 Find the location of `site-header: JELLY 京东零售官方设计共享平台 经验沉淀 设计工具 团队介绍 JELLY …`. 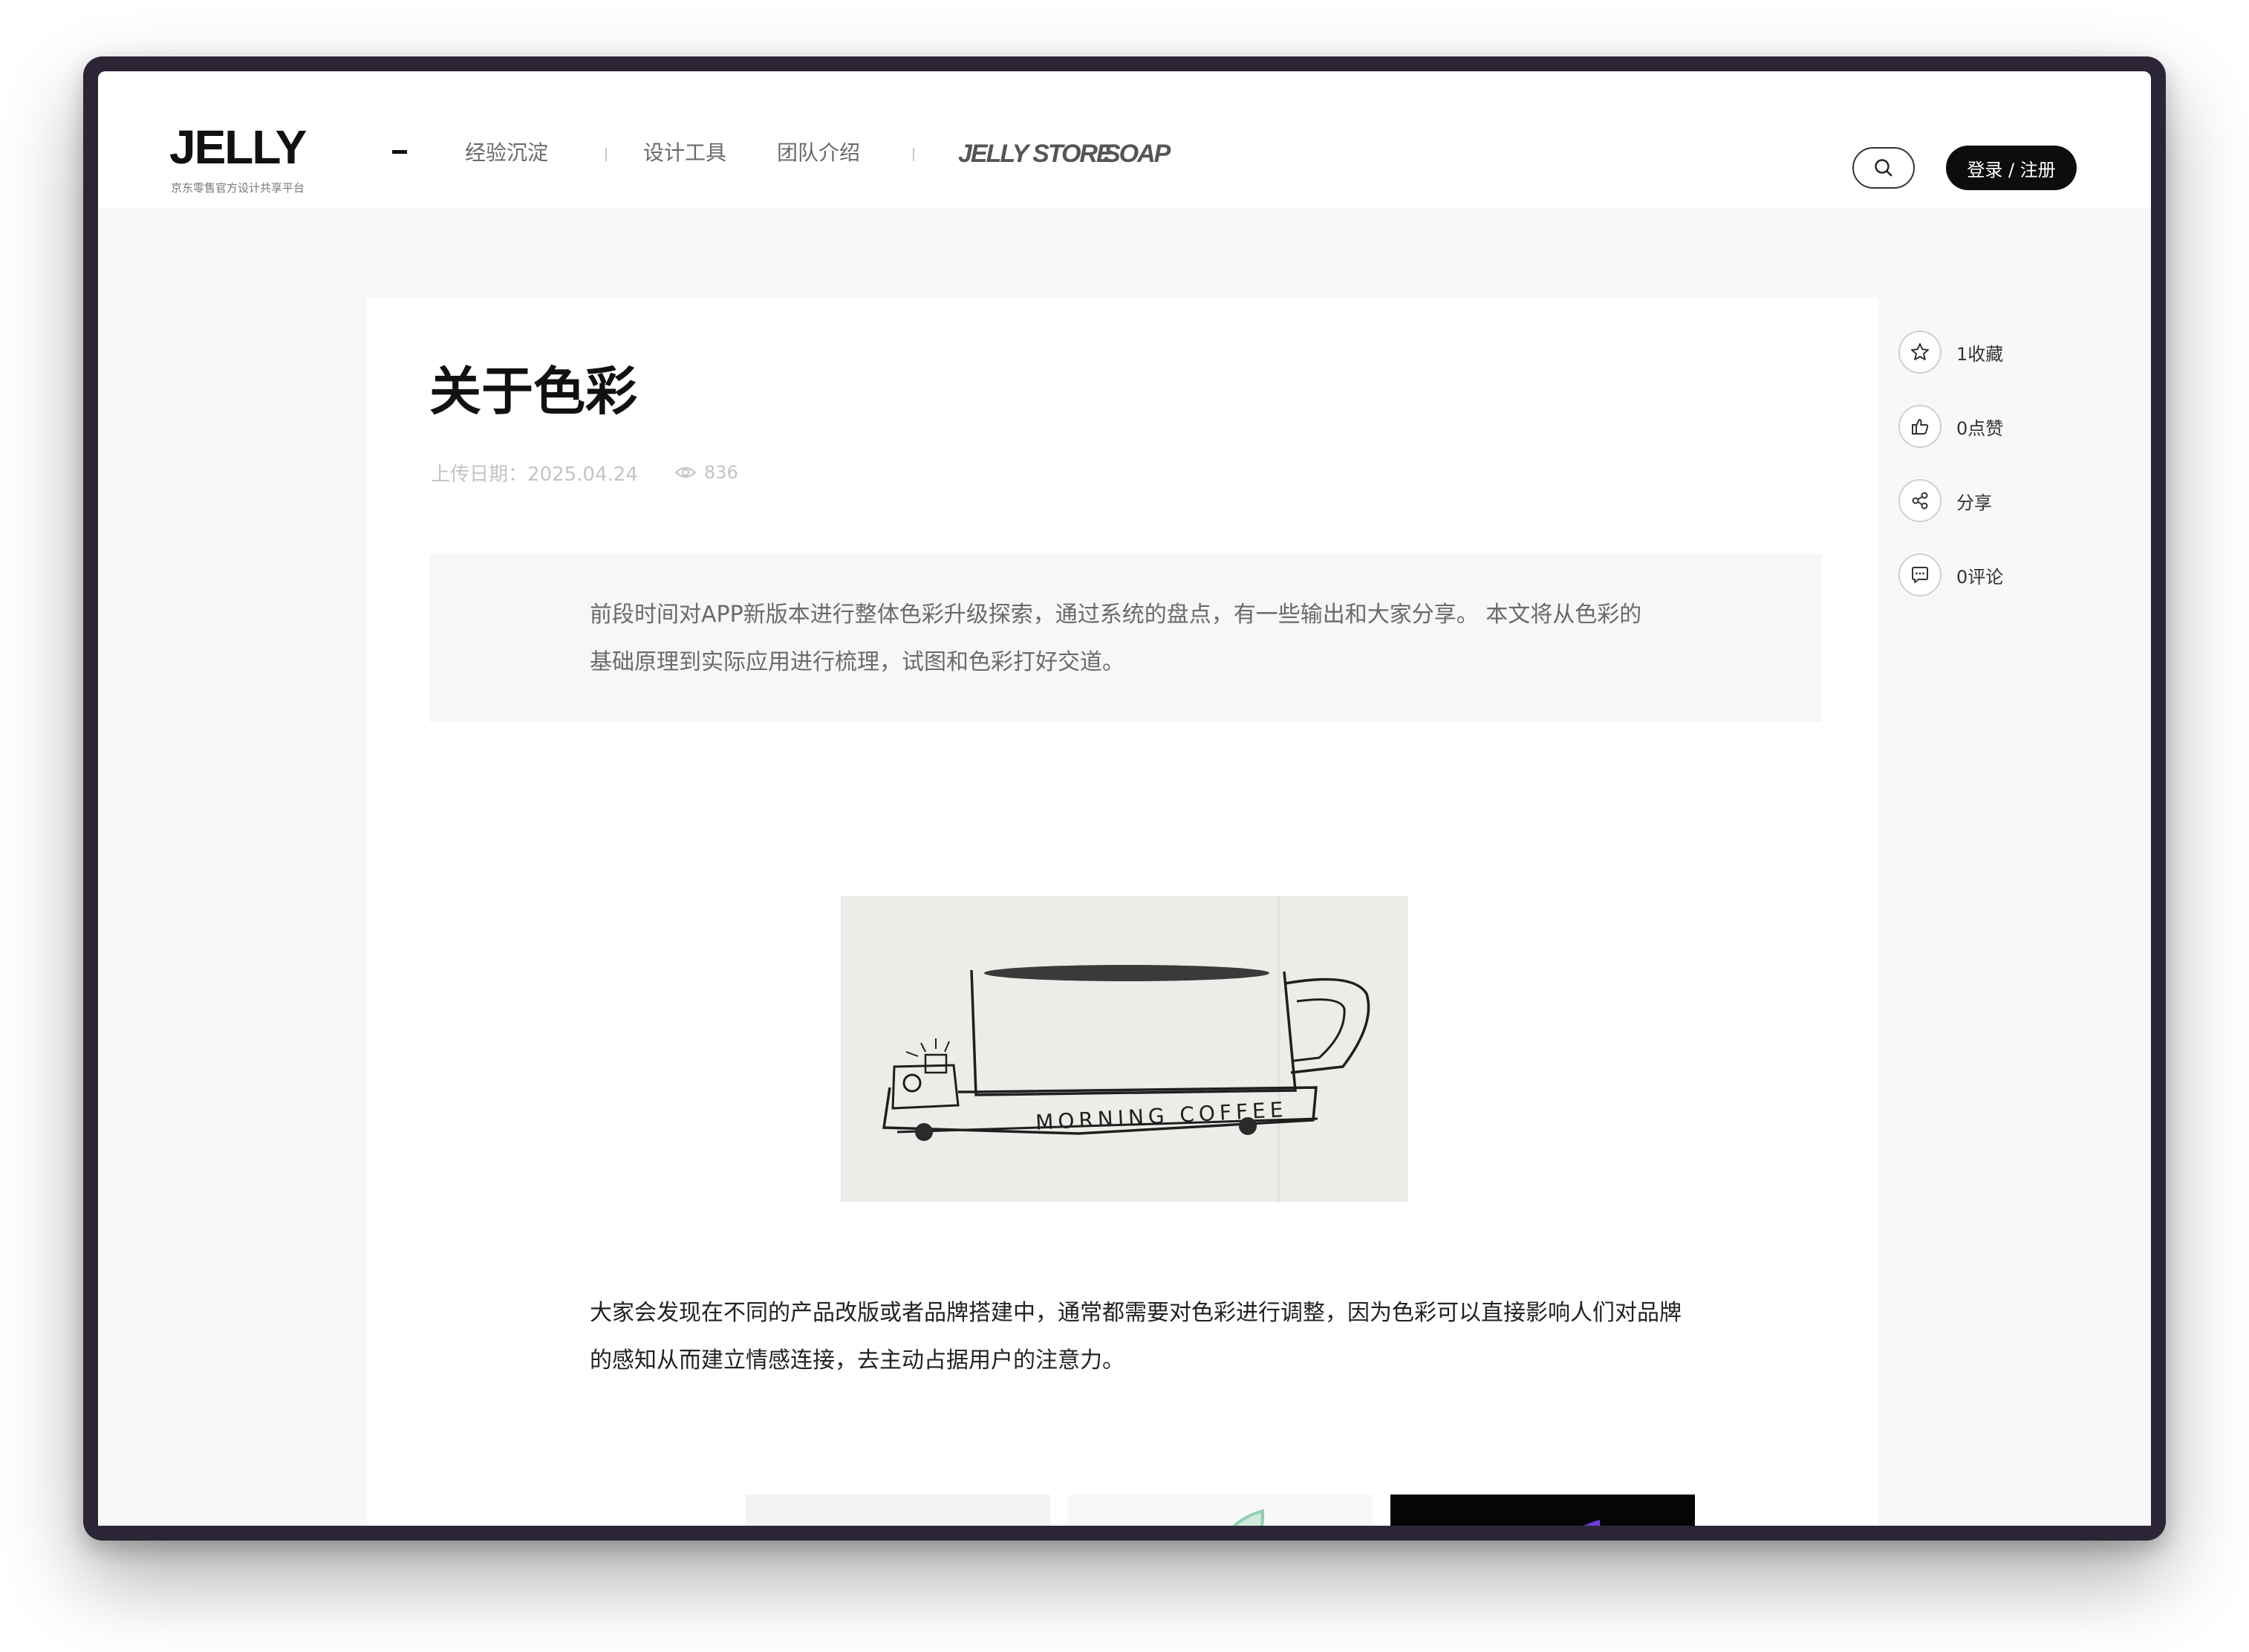

site-header: JELLY 京东零售官方设计共享平台 经验沉淀 设计工具 团队介绍 JELLY … is located at coordinates (1124, 140).